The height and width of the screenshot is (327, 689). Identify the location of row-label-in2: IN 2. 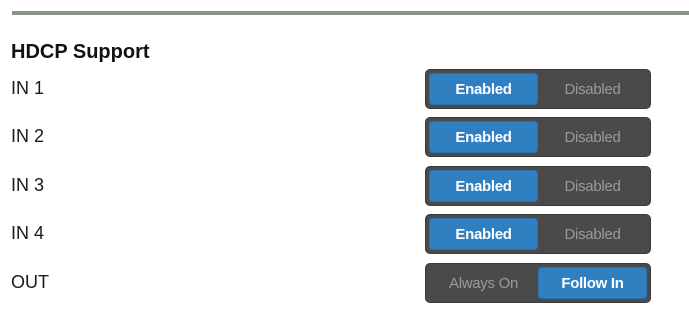
(28, 136).